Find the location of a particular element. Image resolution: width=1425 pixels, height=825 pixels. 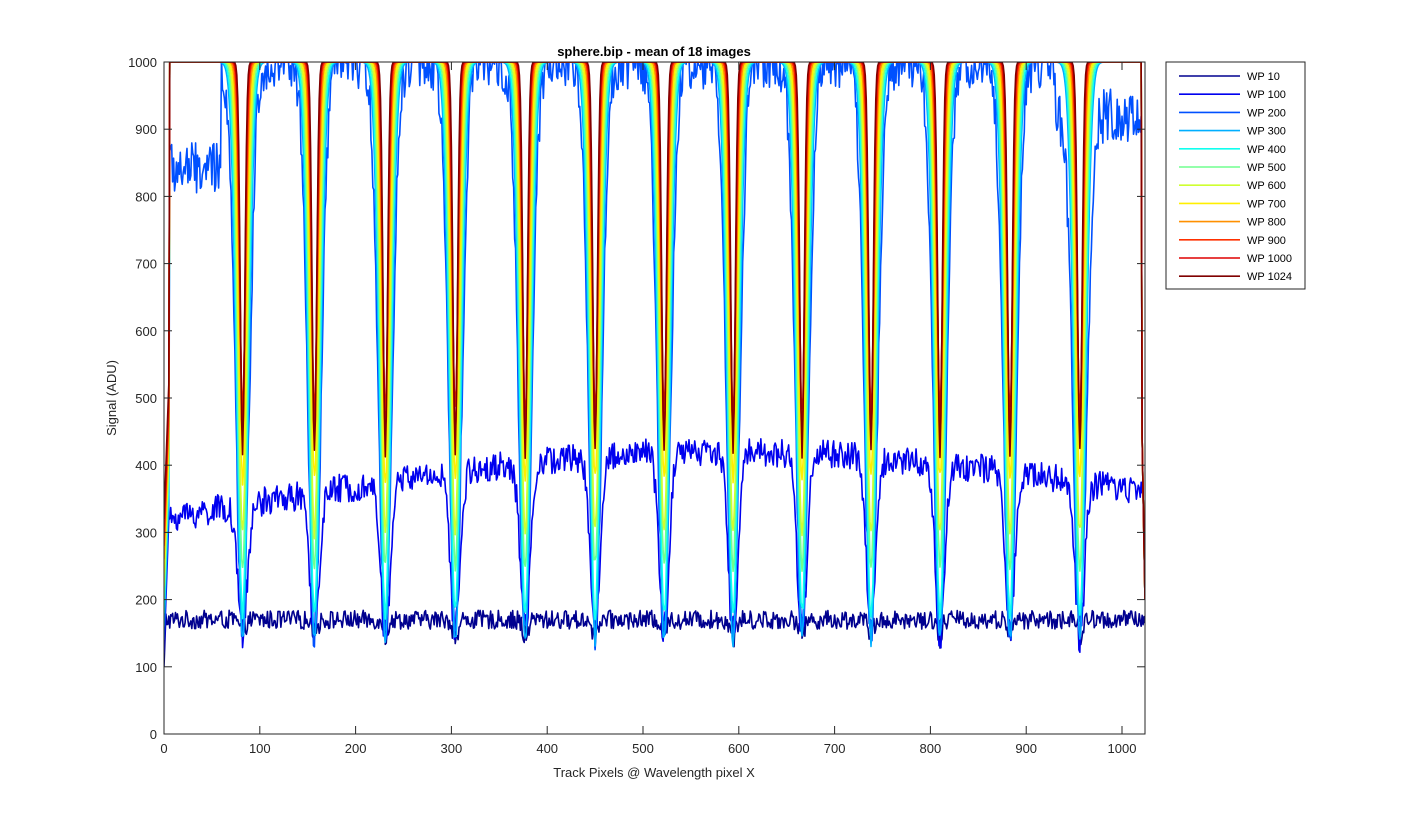

legend-label: WP 100 is located at coordinates (1266, 95).